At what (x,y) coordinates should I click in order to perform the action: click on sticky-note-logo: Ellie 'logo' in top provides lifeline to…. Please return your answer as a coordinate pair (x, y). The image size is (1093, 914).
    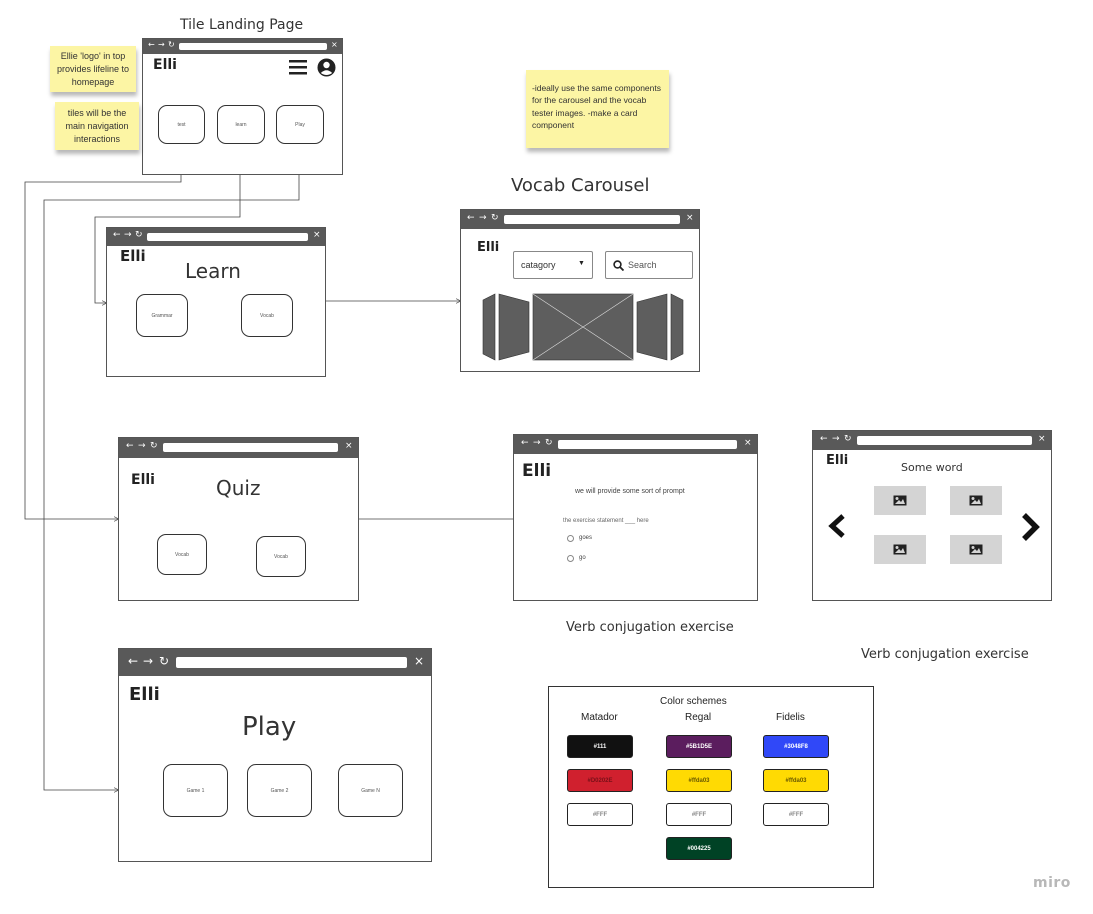
    Looking at the image, I should click on (93, 69).